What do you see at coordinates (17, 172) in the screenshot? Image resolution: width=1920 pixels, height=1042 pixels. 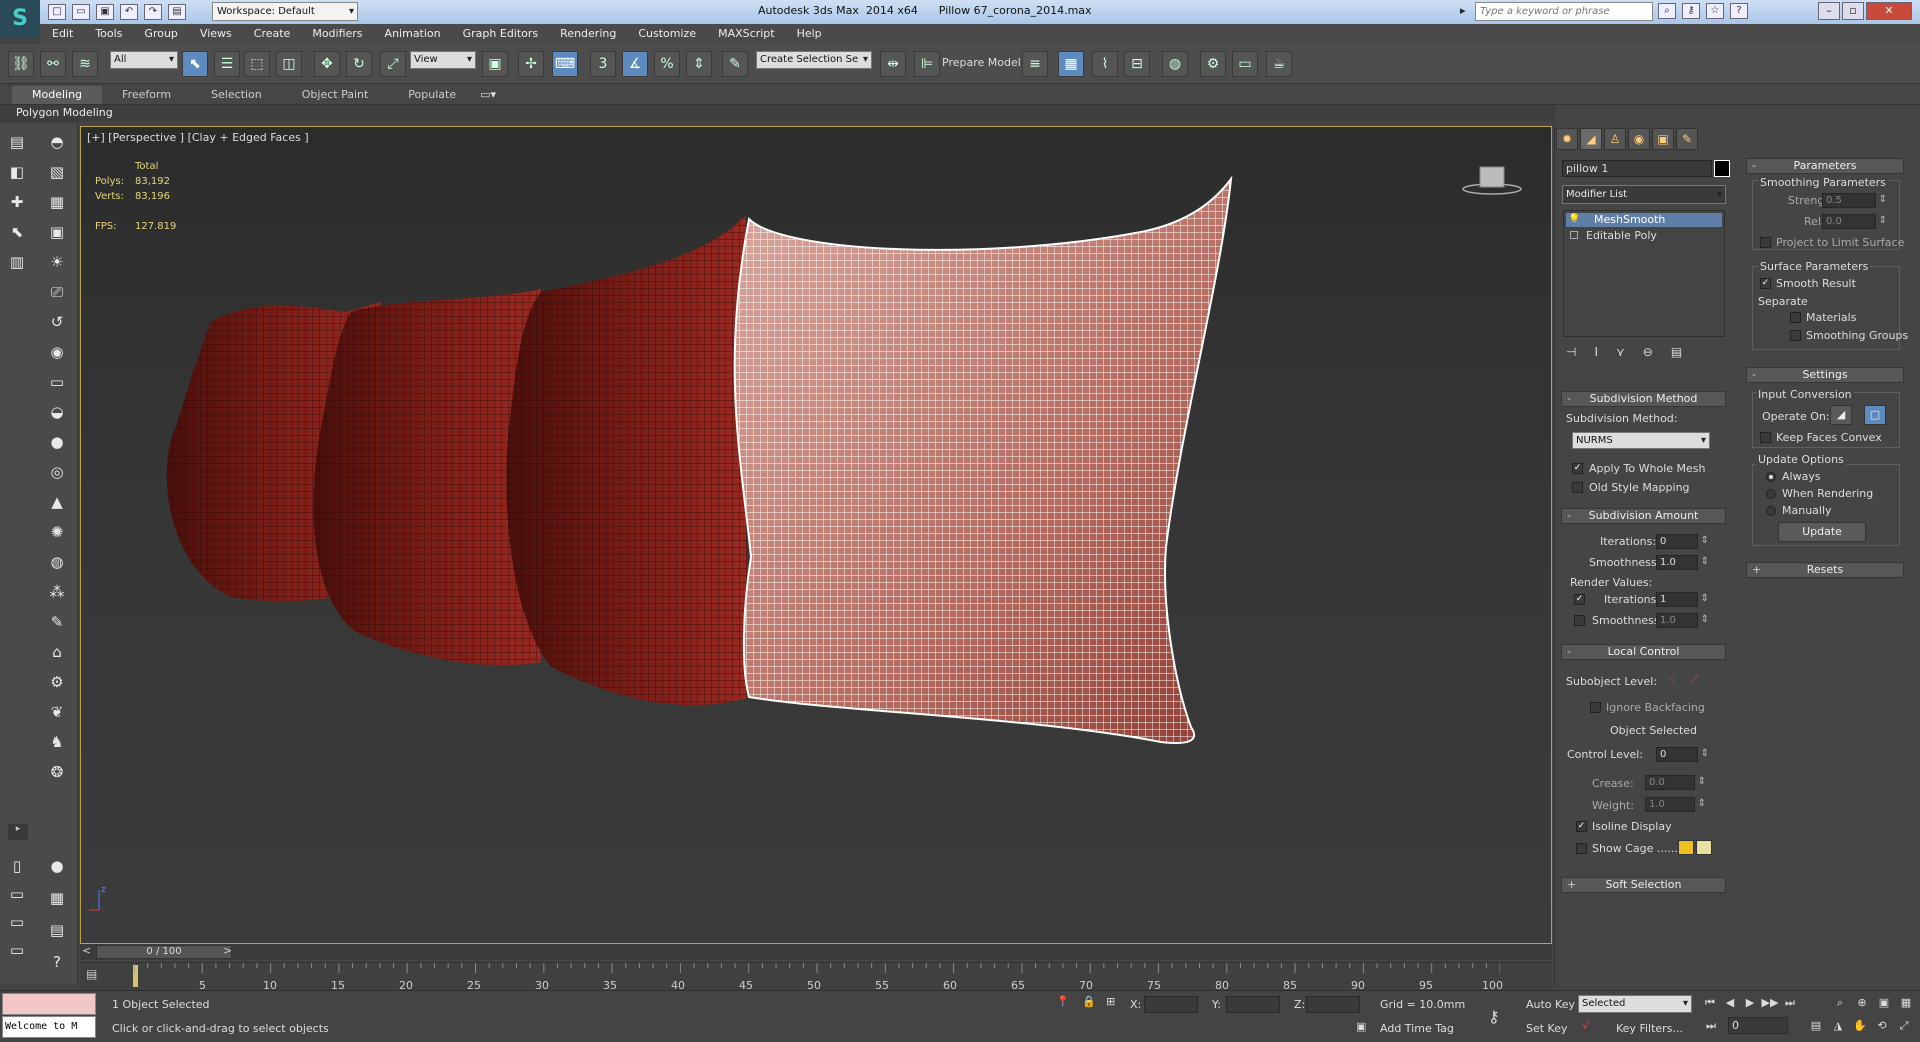 I see `layers-icon: ◧` at bounding box center [17, 172].